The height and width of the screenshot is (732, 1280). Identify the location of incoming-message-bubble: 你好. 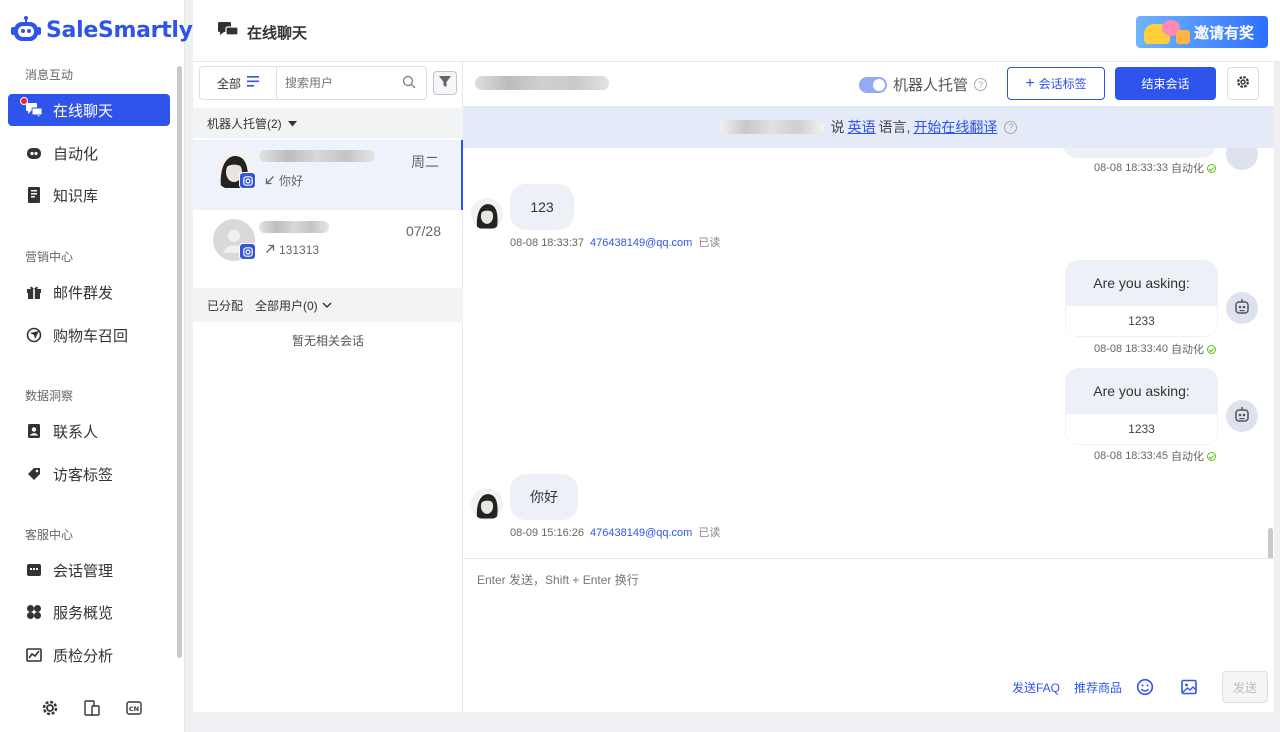
(544, 497).